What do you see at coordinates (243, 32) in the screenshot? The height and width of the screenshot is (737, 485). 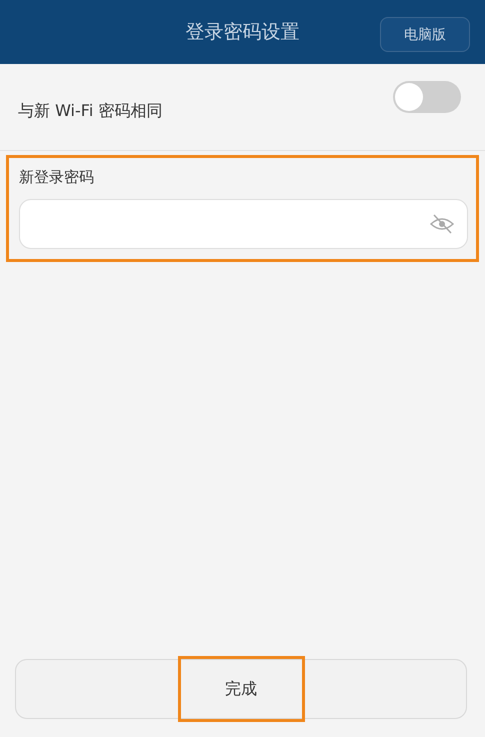 I see `page-title: 登录密码设置` at bounding box center [243, 32].